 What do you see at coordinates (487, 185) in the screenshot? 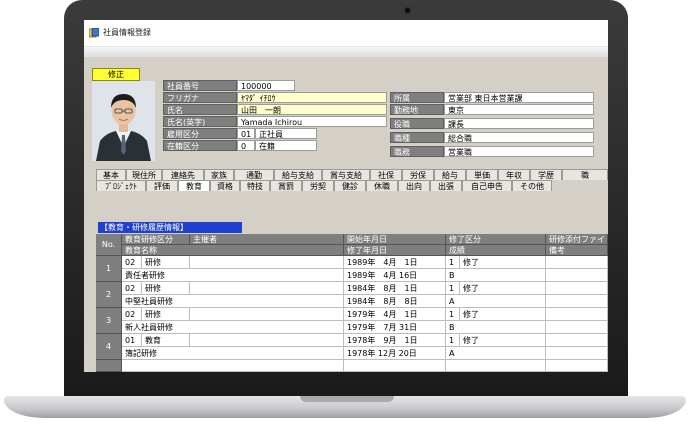
I see `tab-self-report: 自己申告` at bounding box center [487, 185].